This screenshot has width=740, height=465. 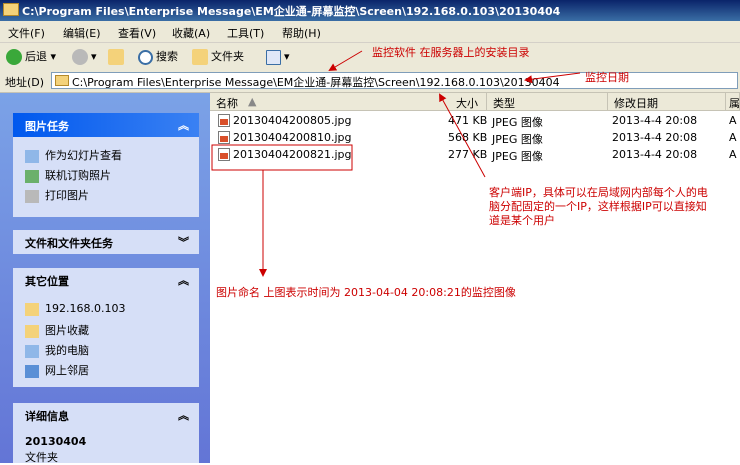 I want to click on menu-view: 查看(V), so click(x=137, y=33).